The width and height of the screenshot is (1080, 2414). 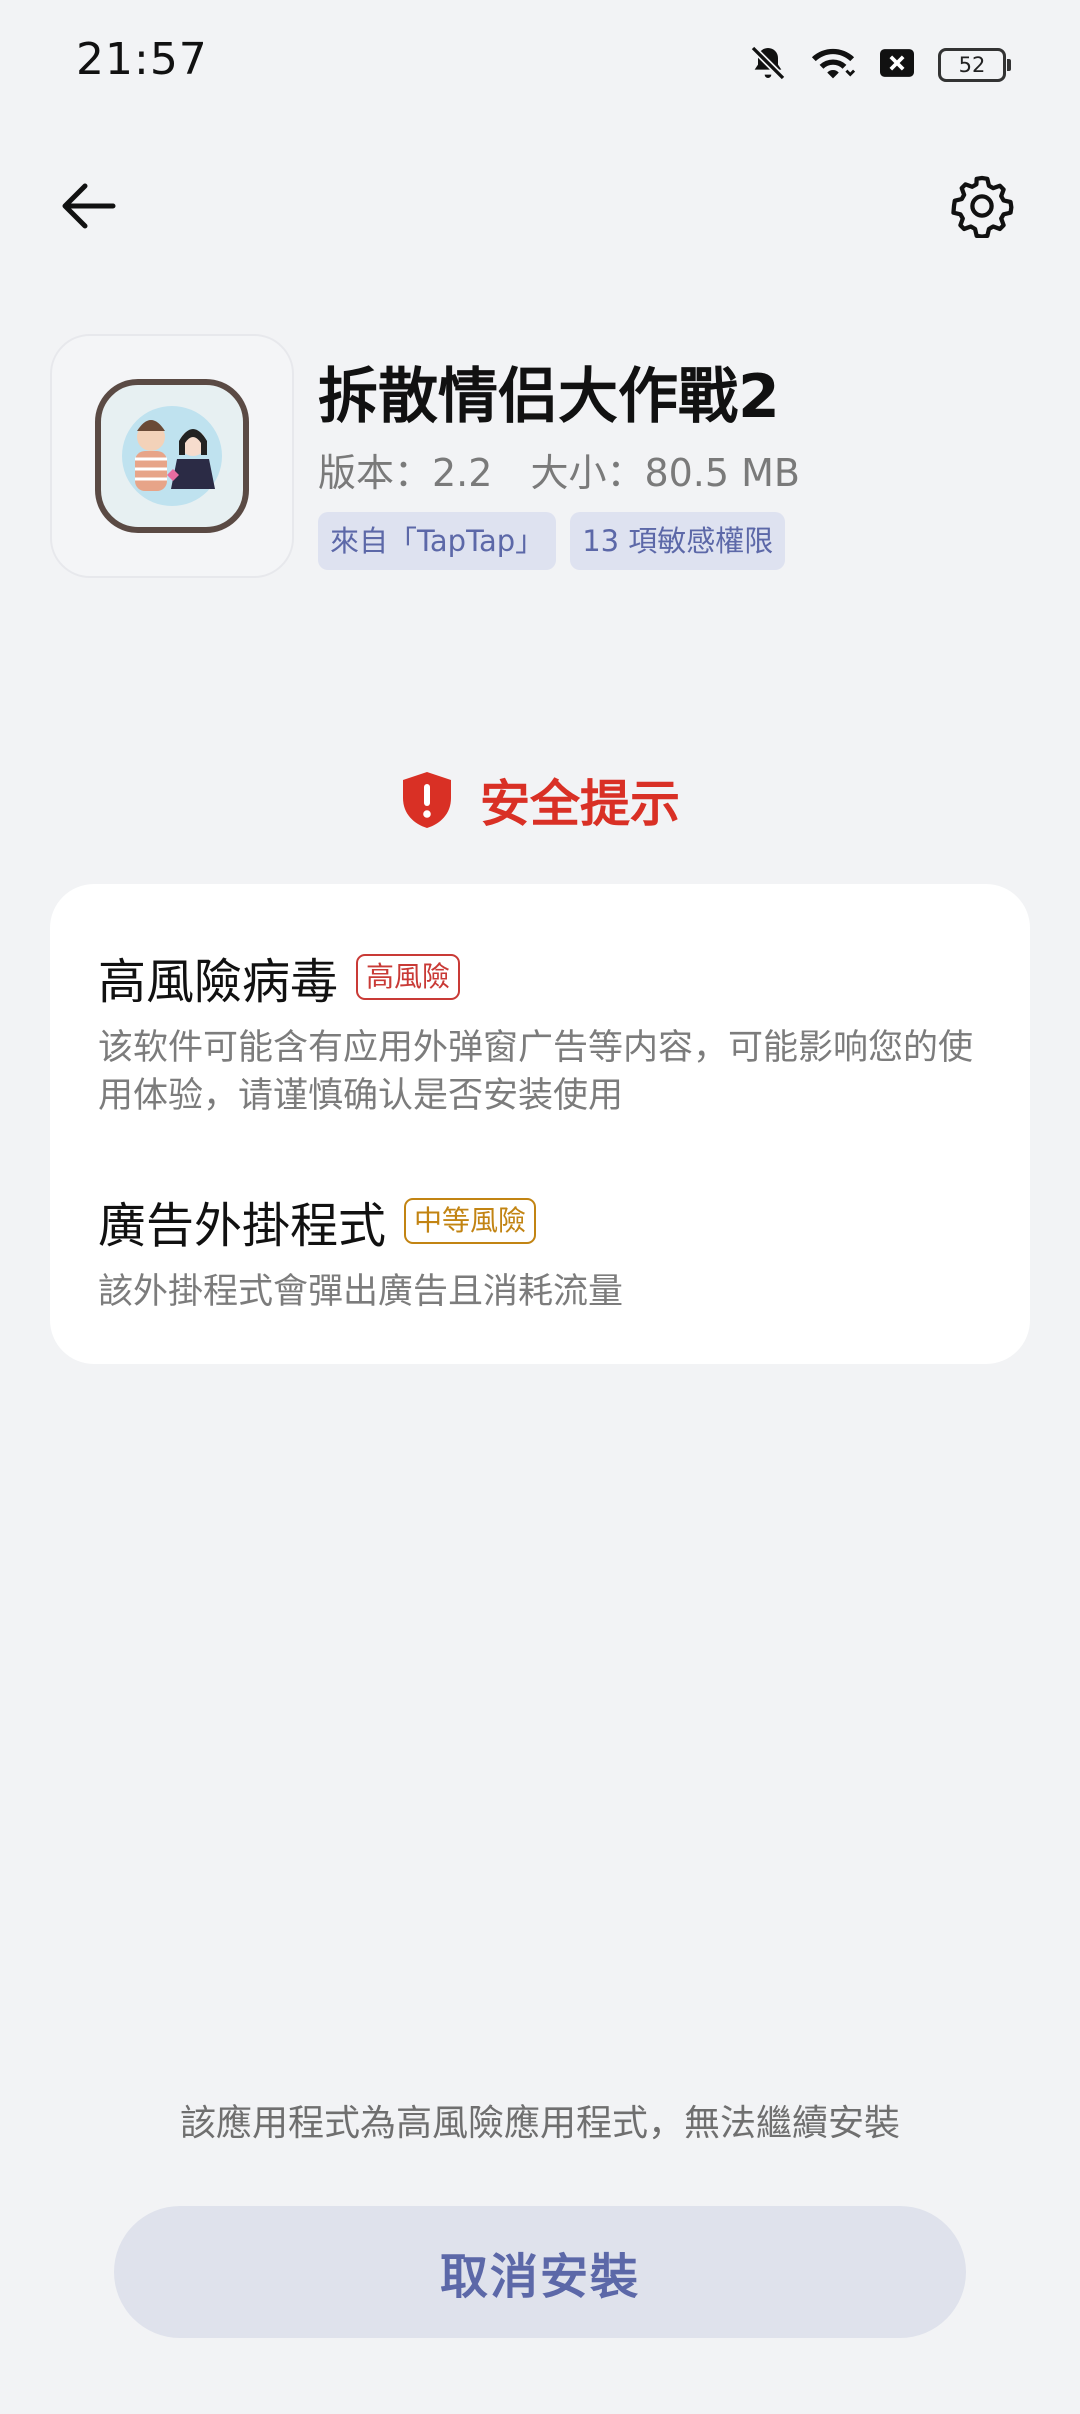 I want to click on app-icon, so click(x=172, y=456).